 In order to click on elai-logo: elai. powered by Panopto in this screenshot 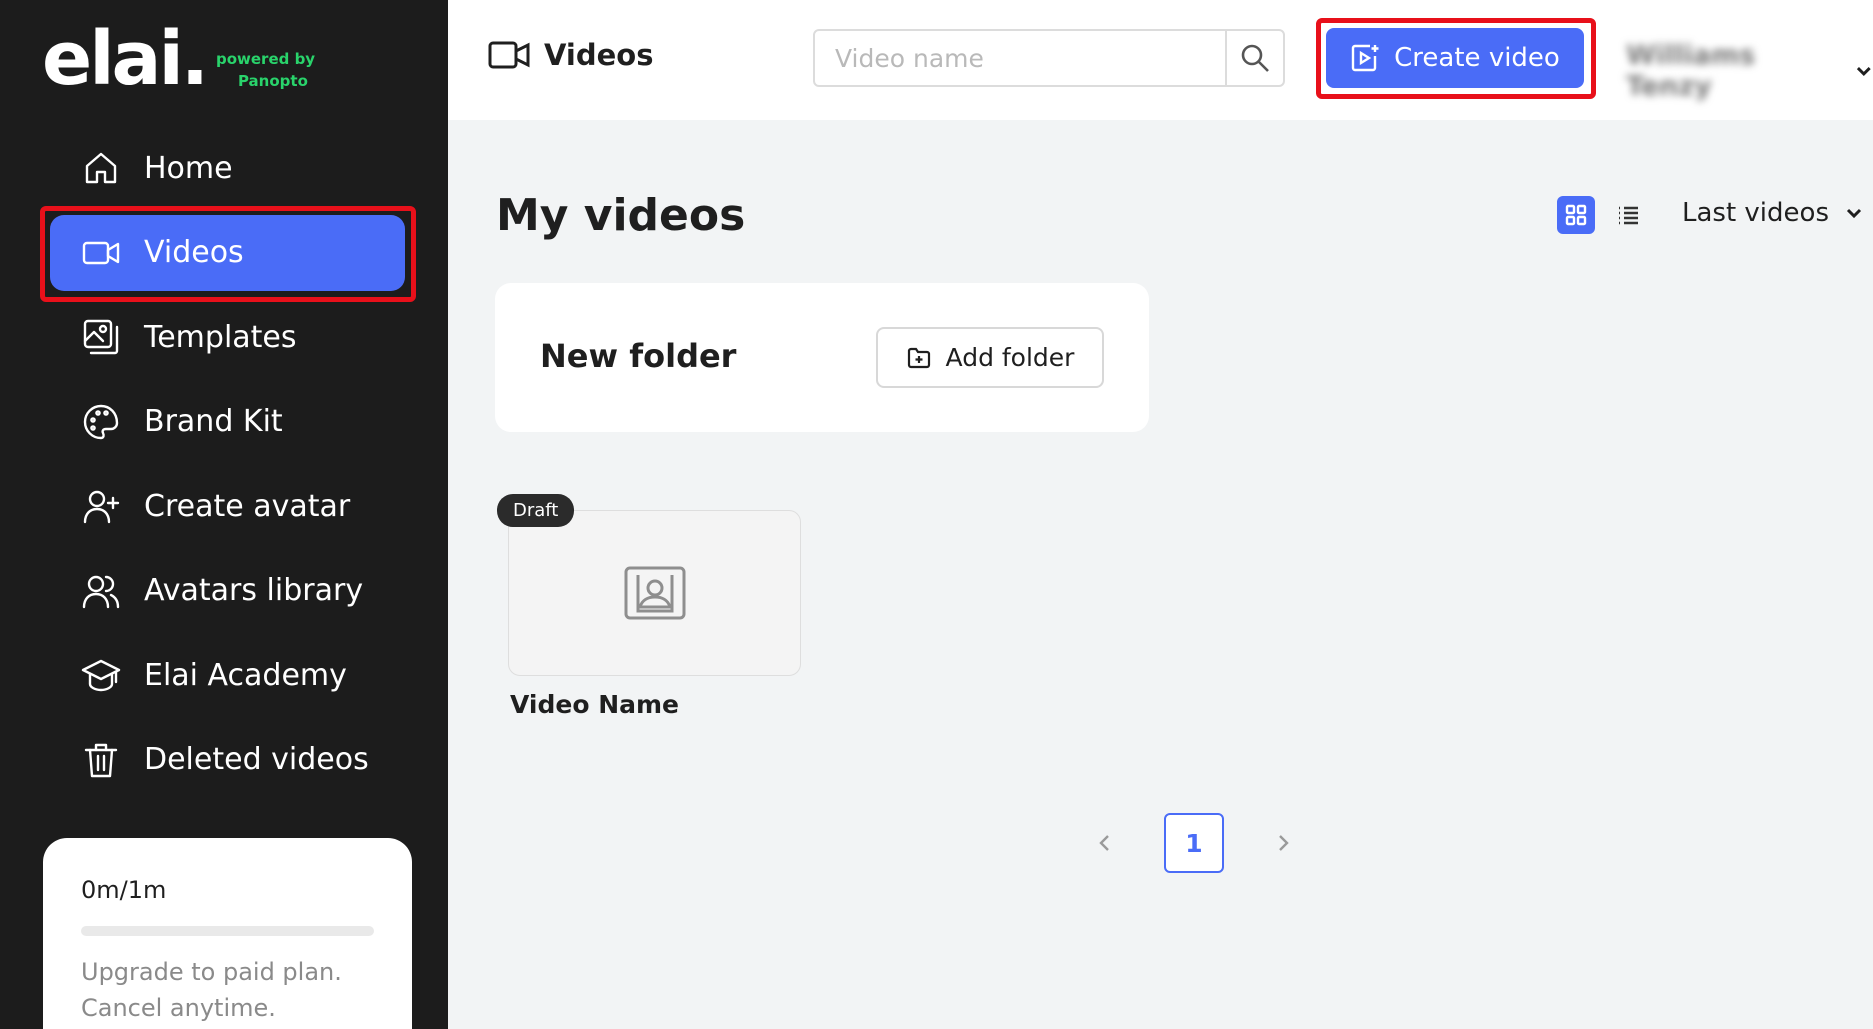, I will do `click(178, 59)`.